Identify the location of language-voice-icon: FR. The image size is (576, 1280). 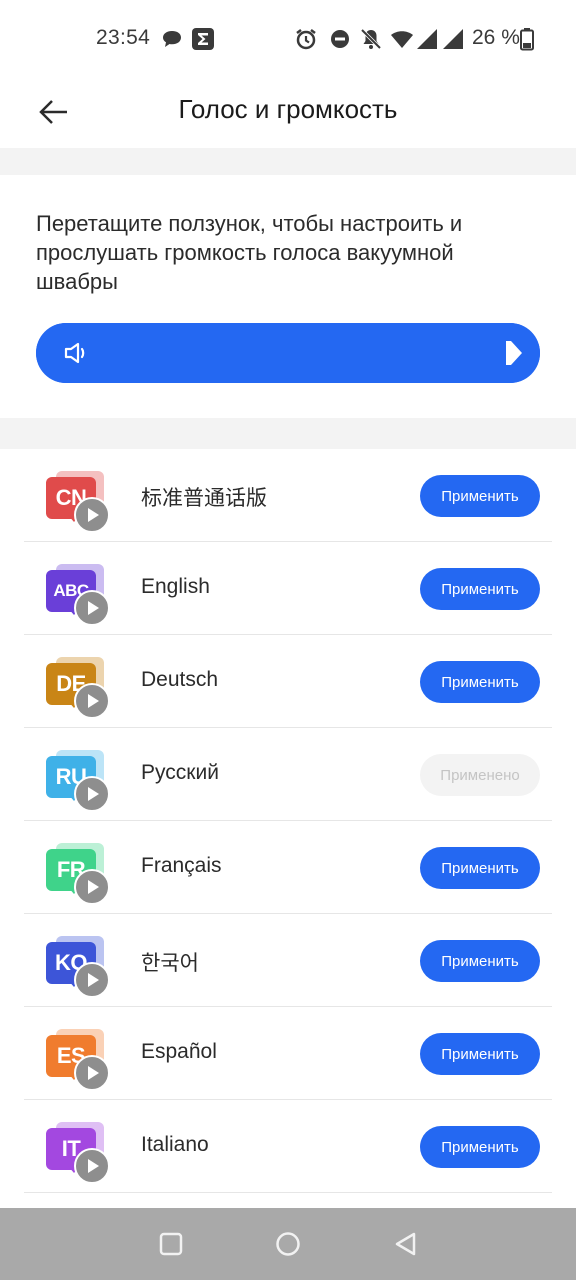
(79, 874).